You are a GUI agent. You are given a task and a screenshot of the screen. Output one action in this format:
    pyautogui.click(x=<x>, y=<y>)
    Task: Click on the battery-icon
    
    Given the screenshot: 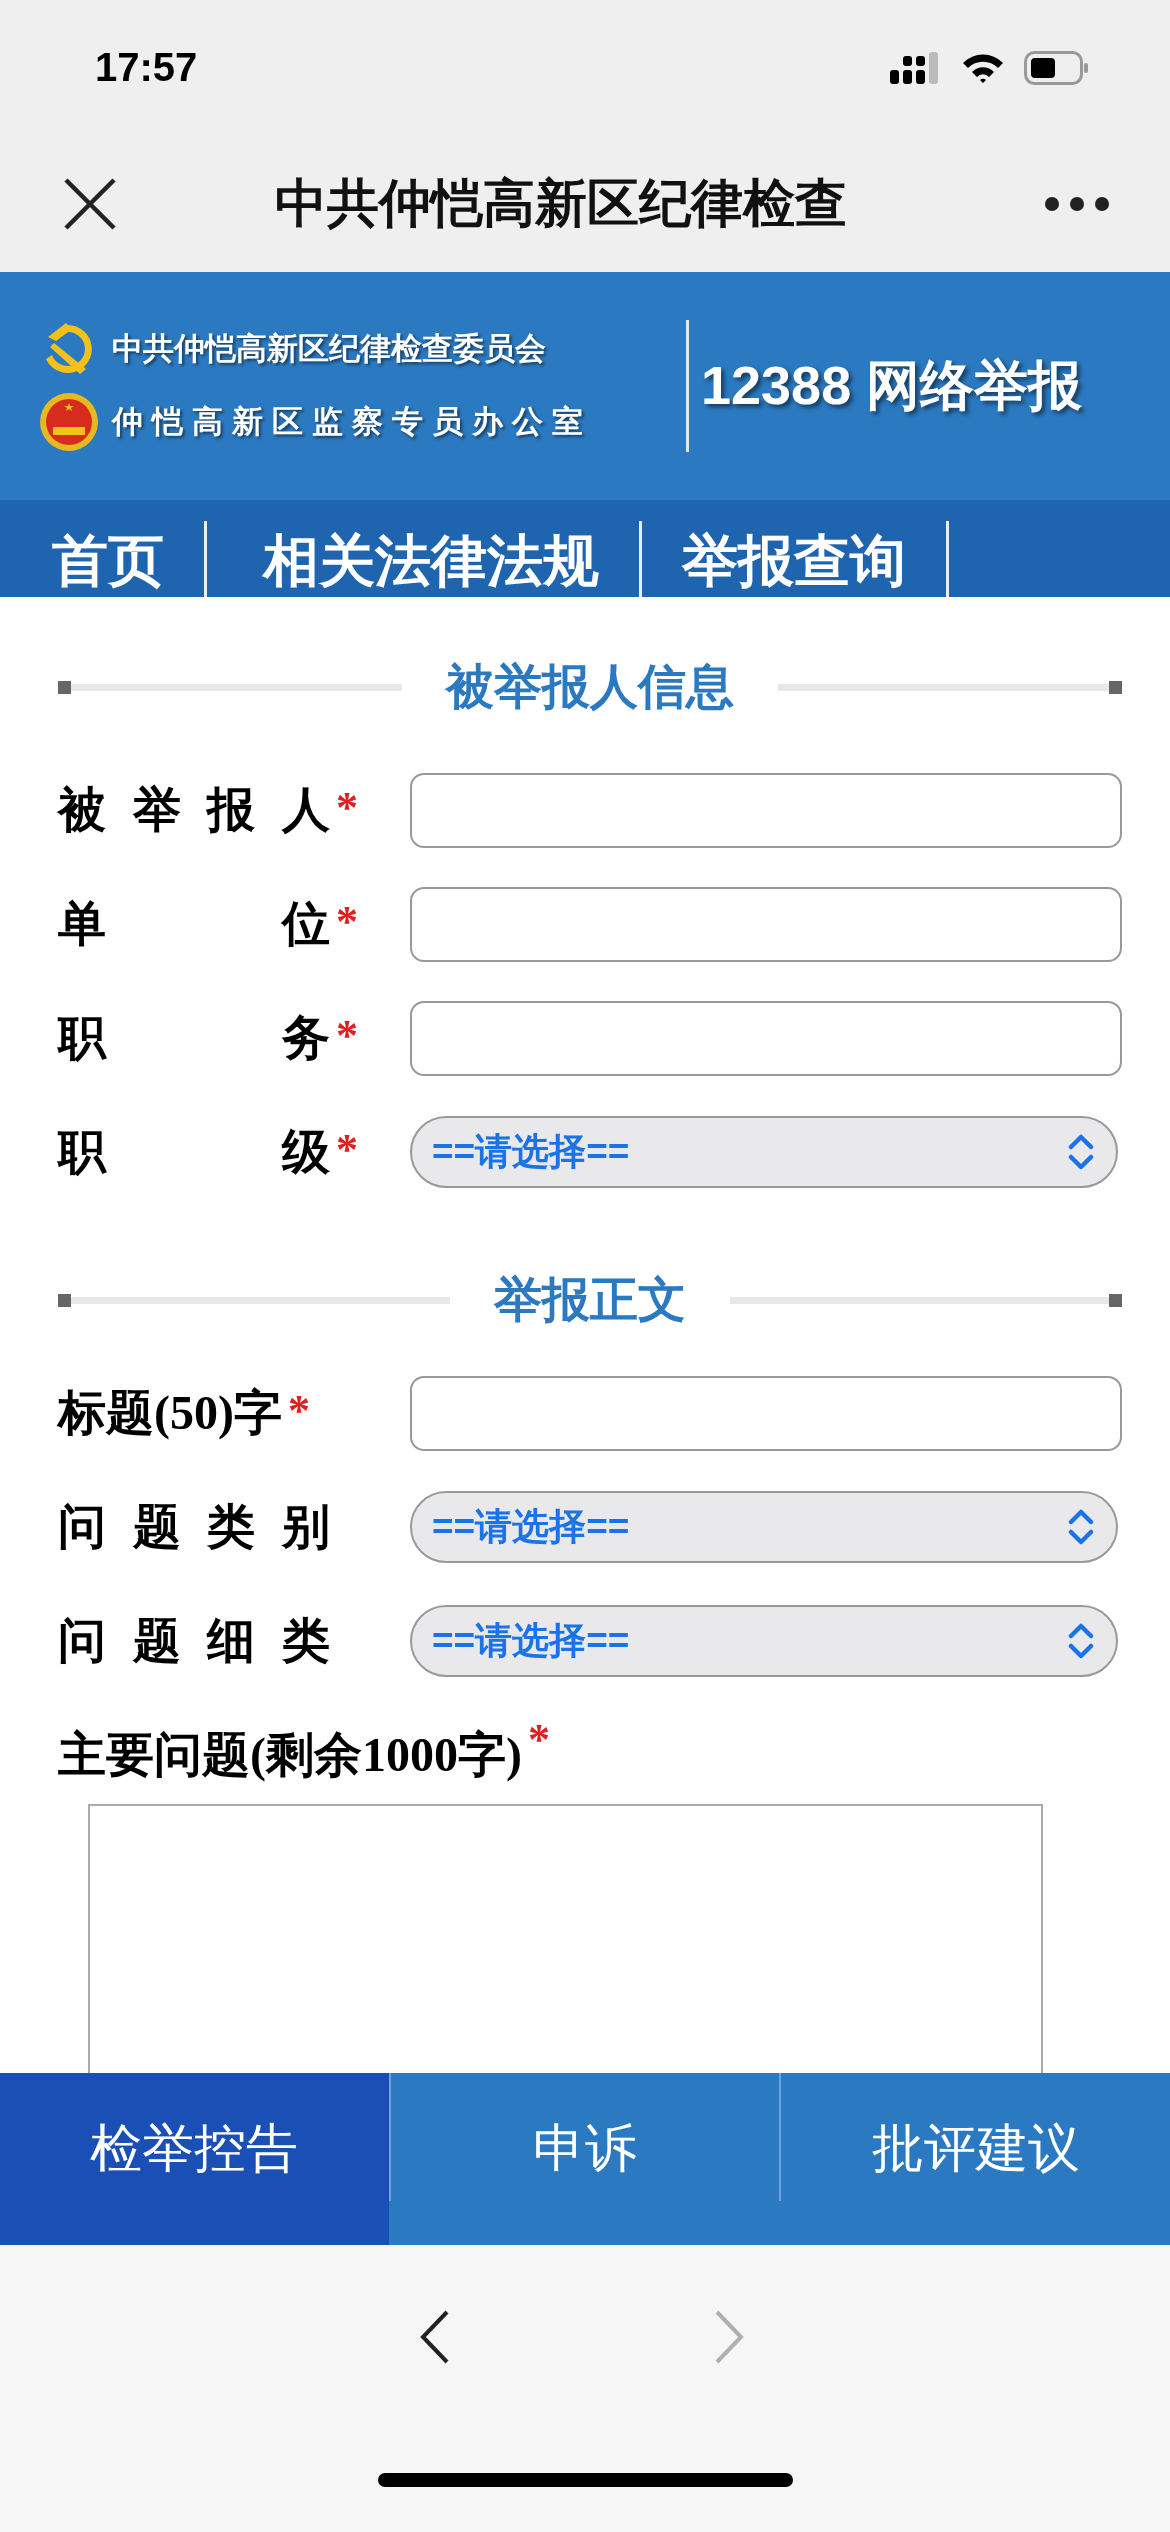 What is the action you would take?
    pyautogui.click(x=1057, y=67)
    